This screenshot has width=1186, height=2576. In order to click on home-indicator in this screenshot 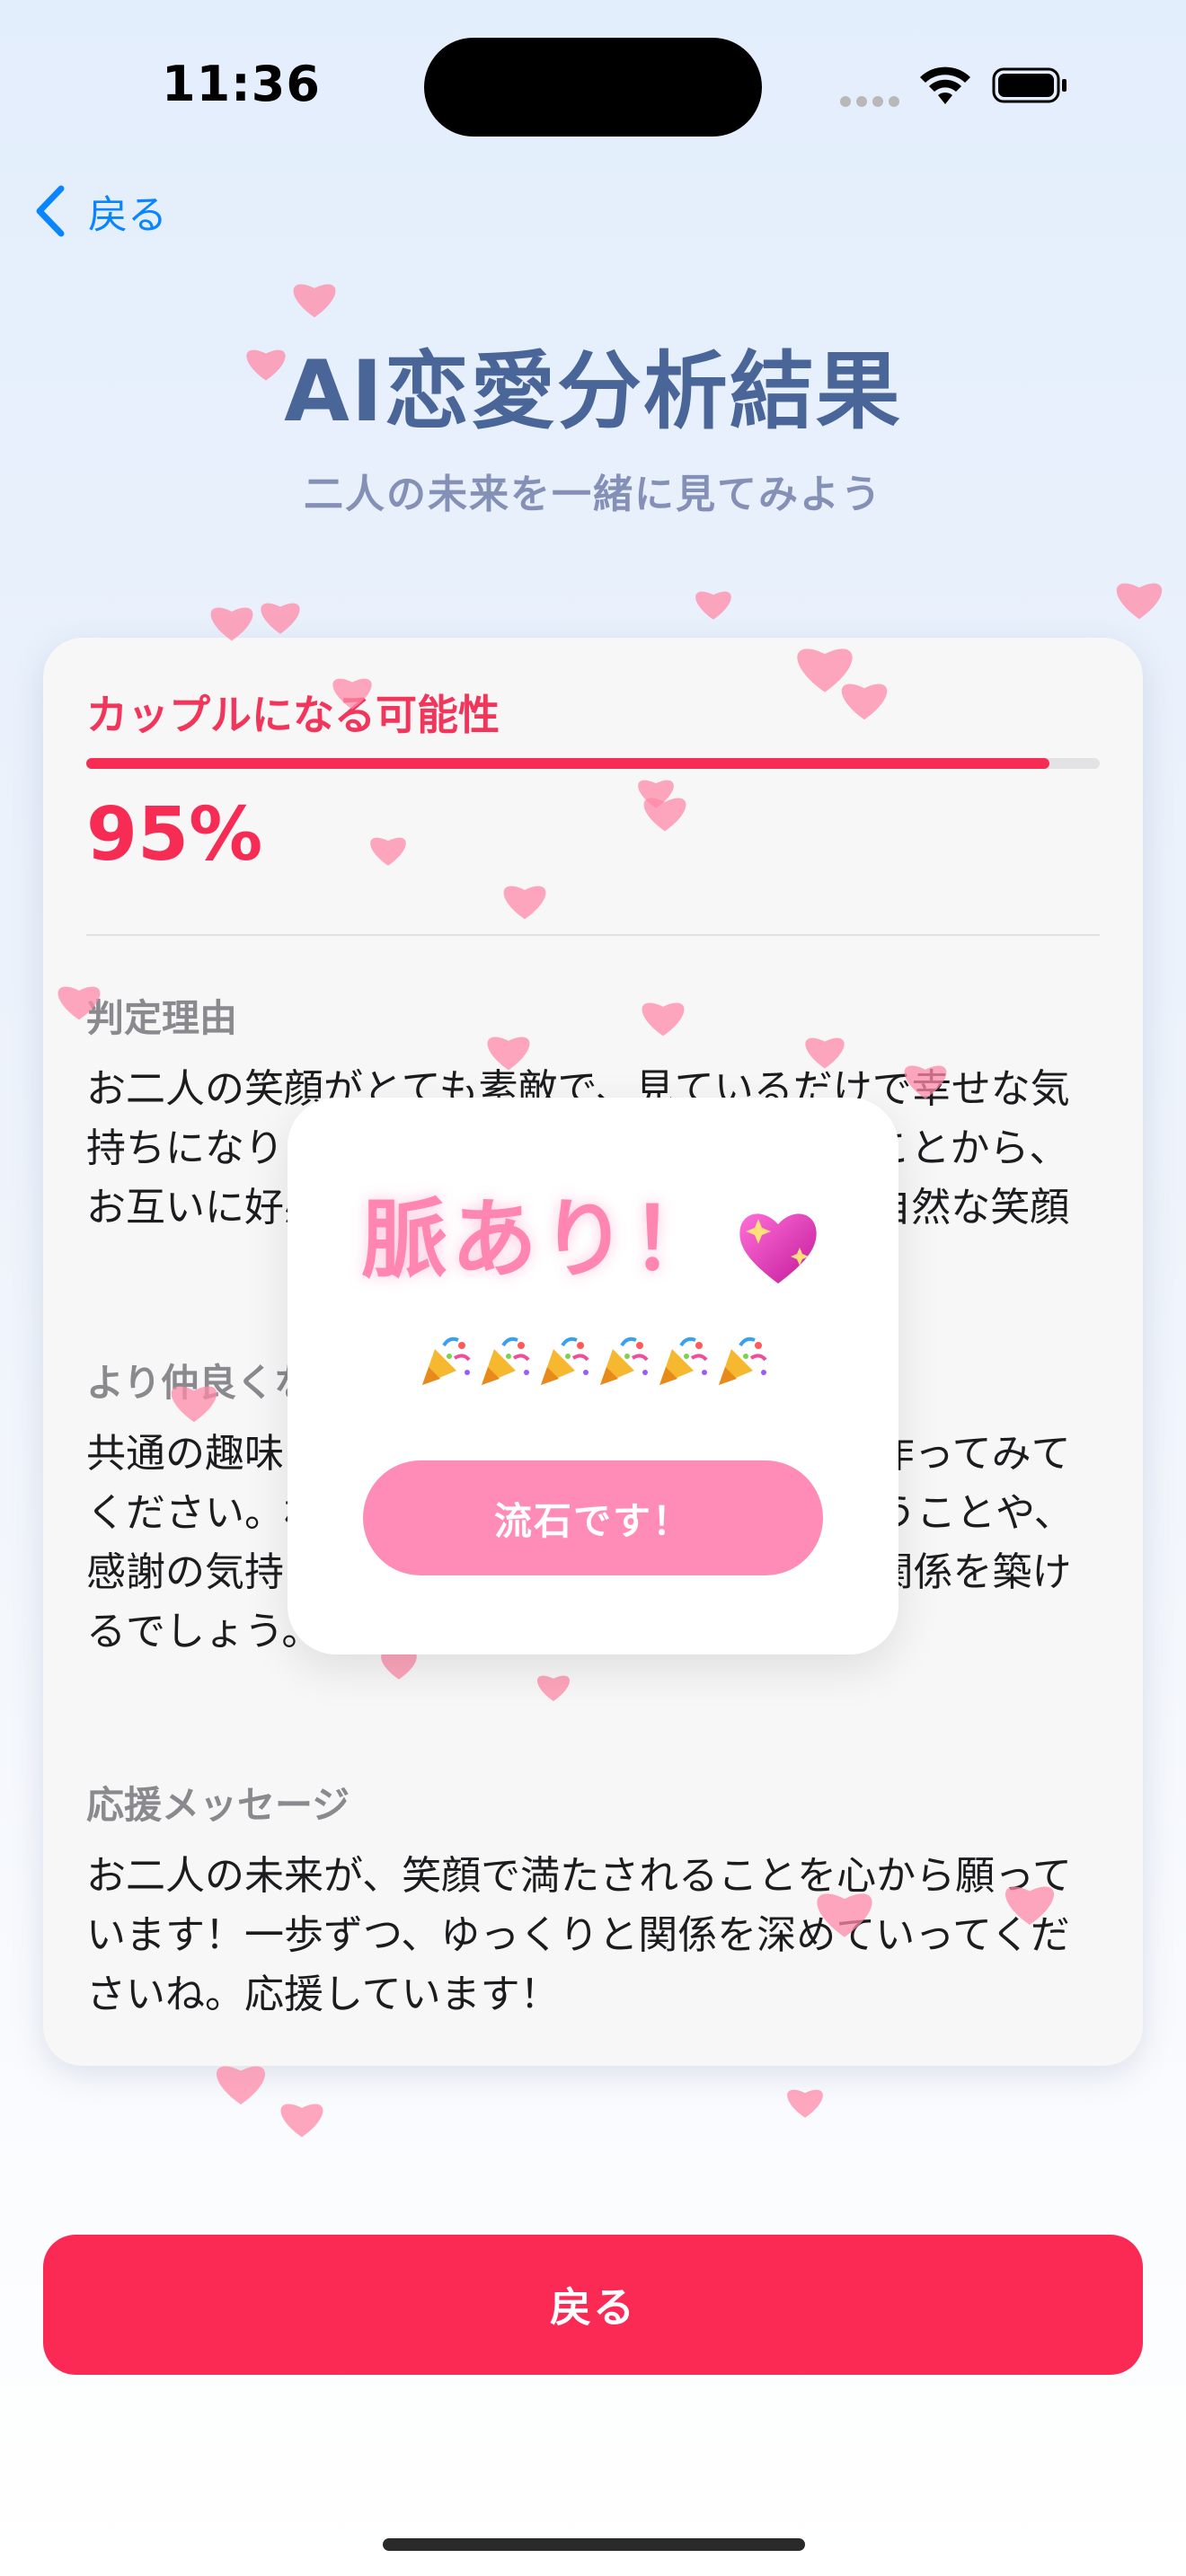, I will do `click(594, 2544)`.